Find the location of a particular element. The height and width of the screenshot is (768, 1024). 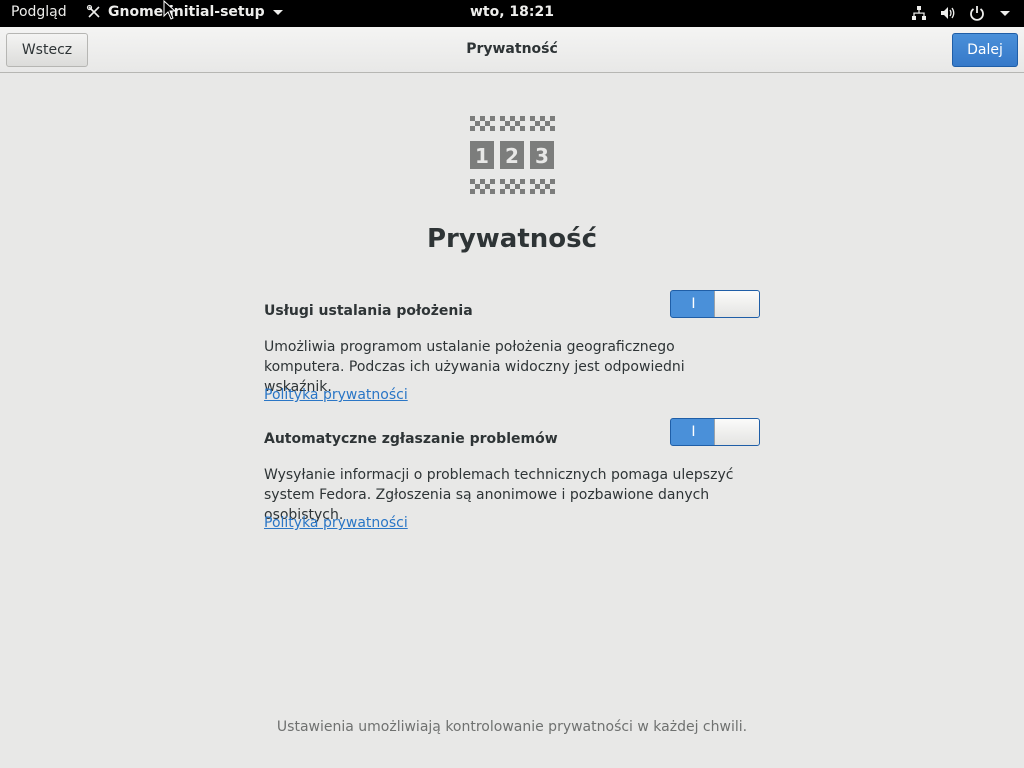

header-title: Prywatność is located at coordinates (512, 49).